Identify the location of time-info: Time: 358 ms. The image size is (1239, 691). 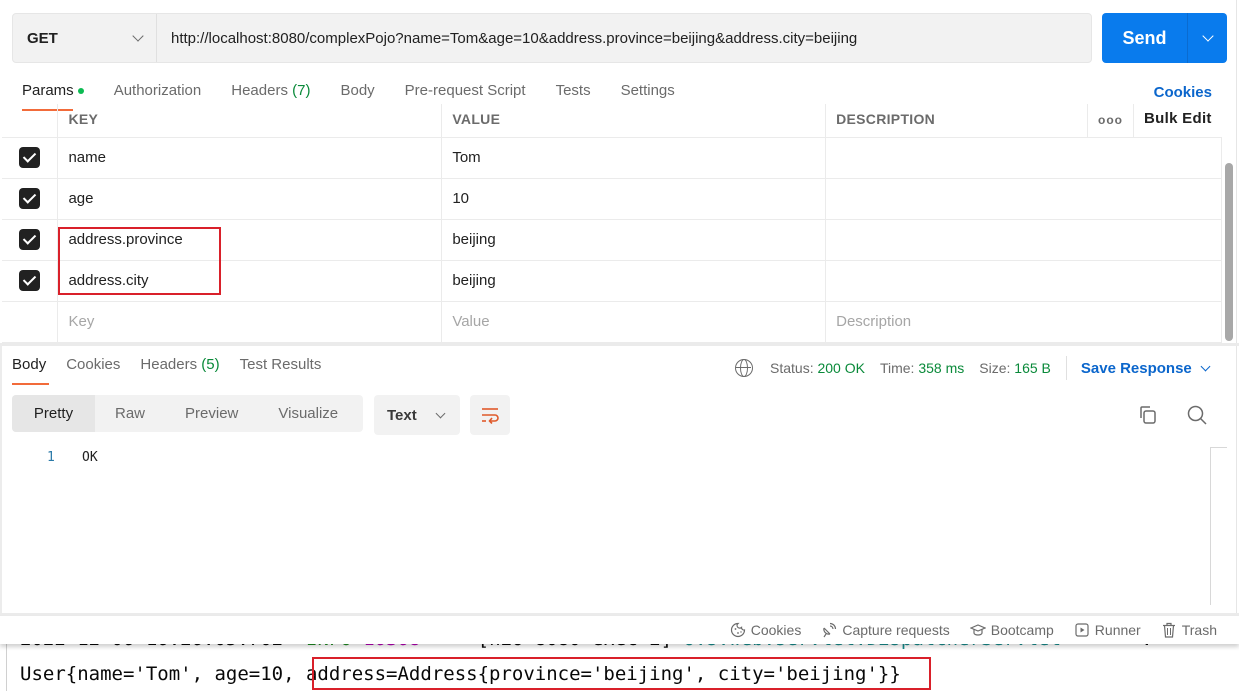
(922, 368).